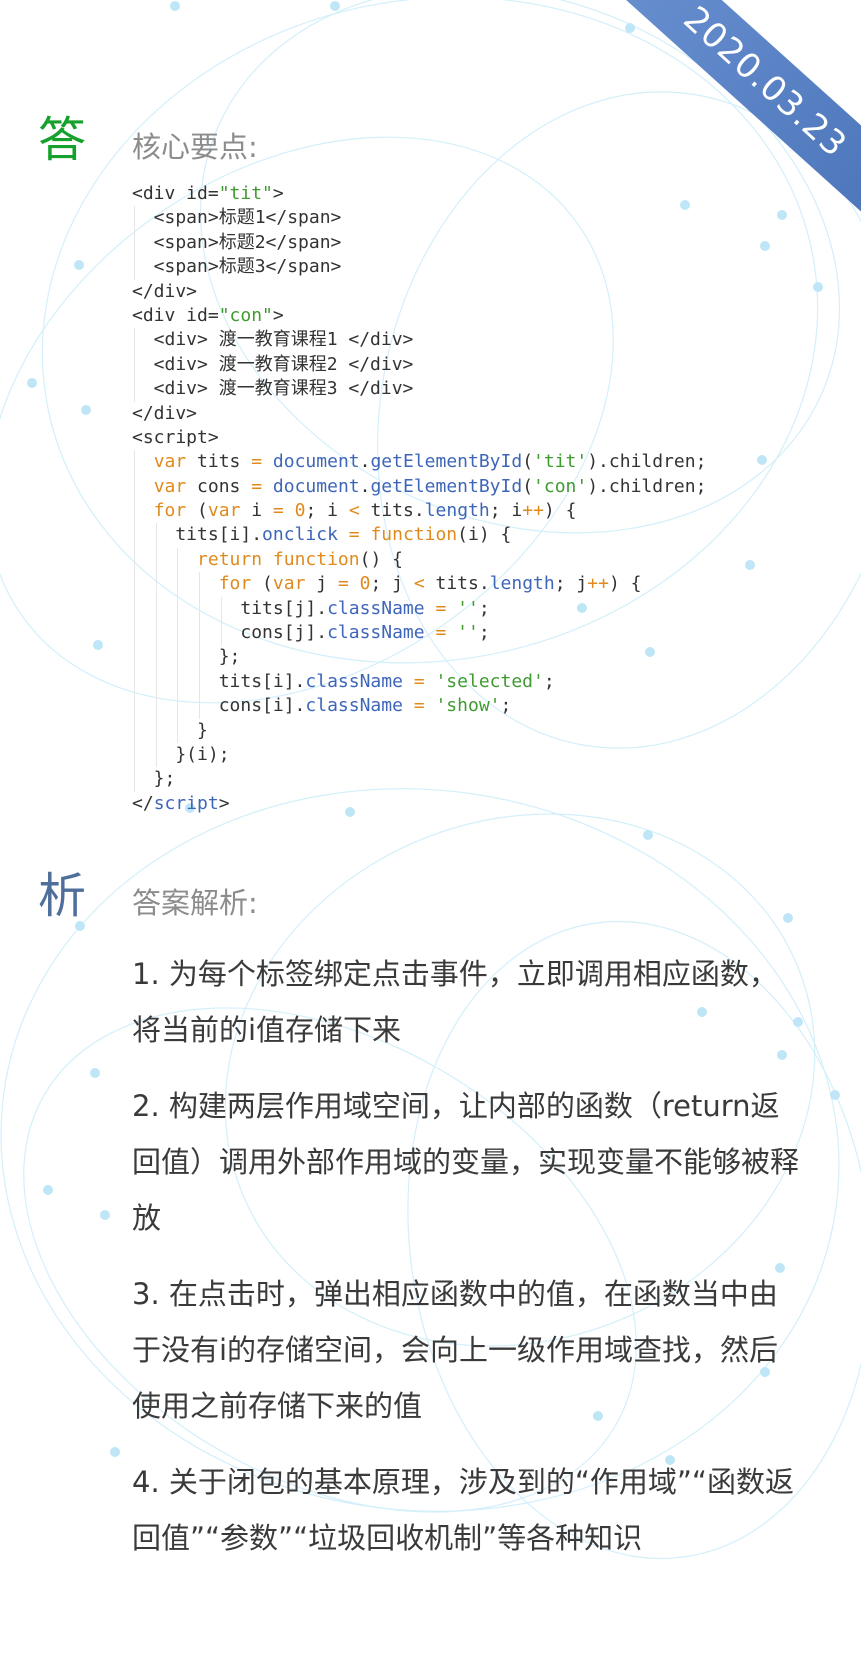  I want to click on code-token: (i) {, so click(484, 535).